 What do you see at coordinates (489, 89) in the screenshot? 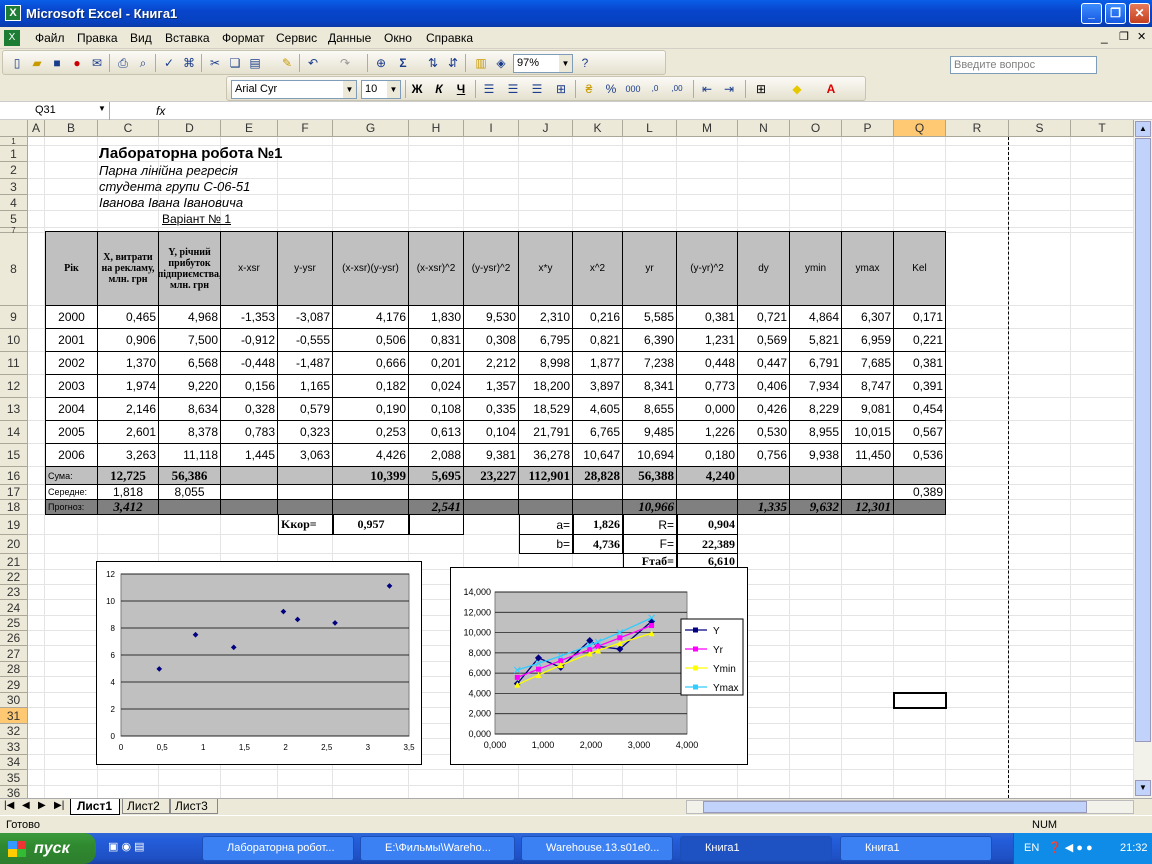
I see `align-left-icon: ☰` at bounding box center [489, 89].